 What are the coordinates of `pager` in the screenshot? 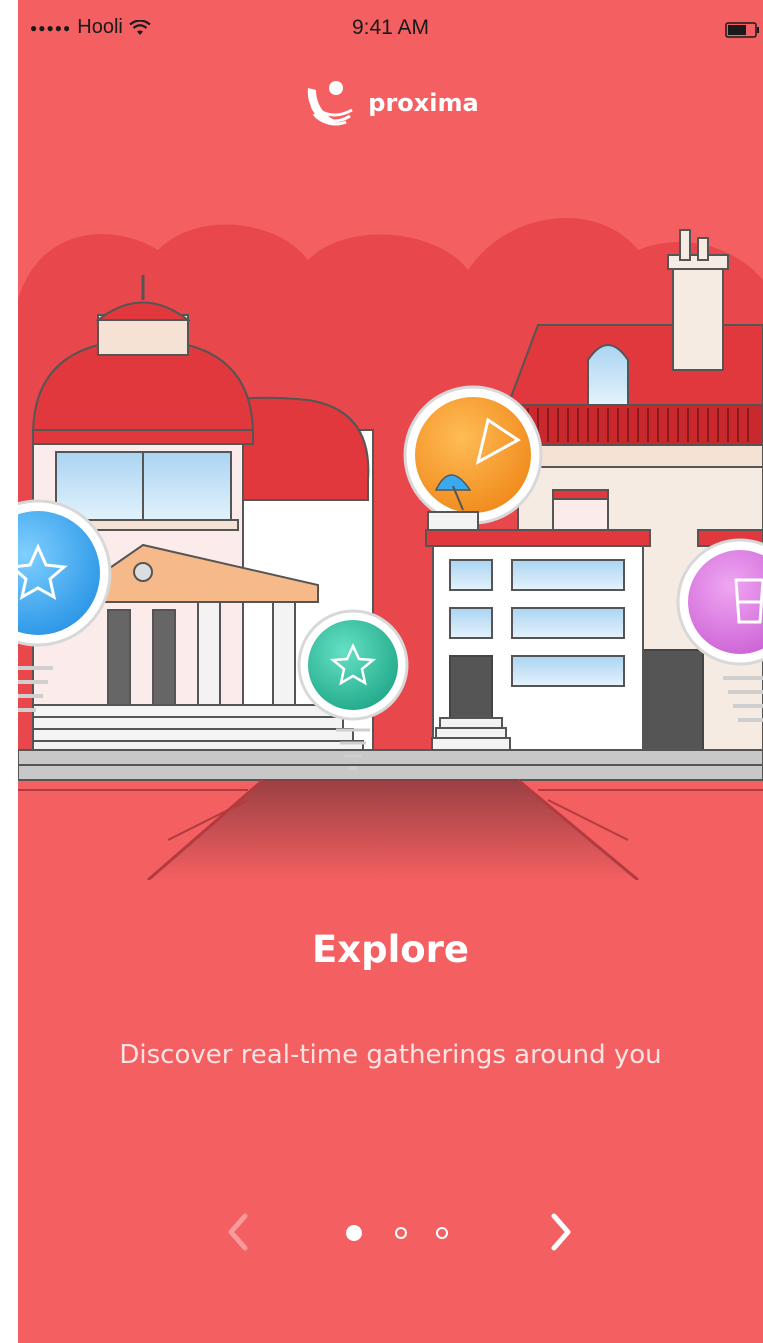 It's located at (390, 1235).